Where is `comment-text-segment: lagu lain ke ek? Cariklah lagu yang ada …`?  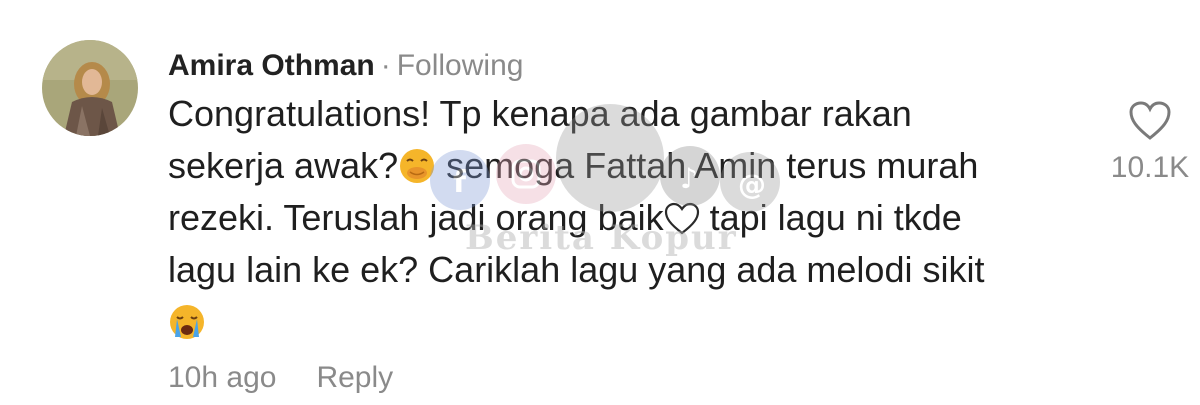
comment-text-segment: lagu lain ke ek? Cariklah lagu yang ada … is located at coordinates (576, 269).